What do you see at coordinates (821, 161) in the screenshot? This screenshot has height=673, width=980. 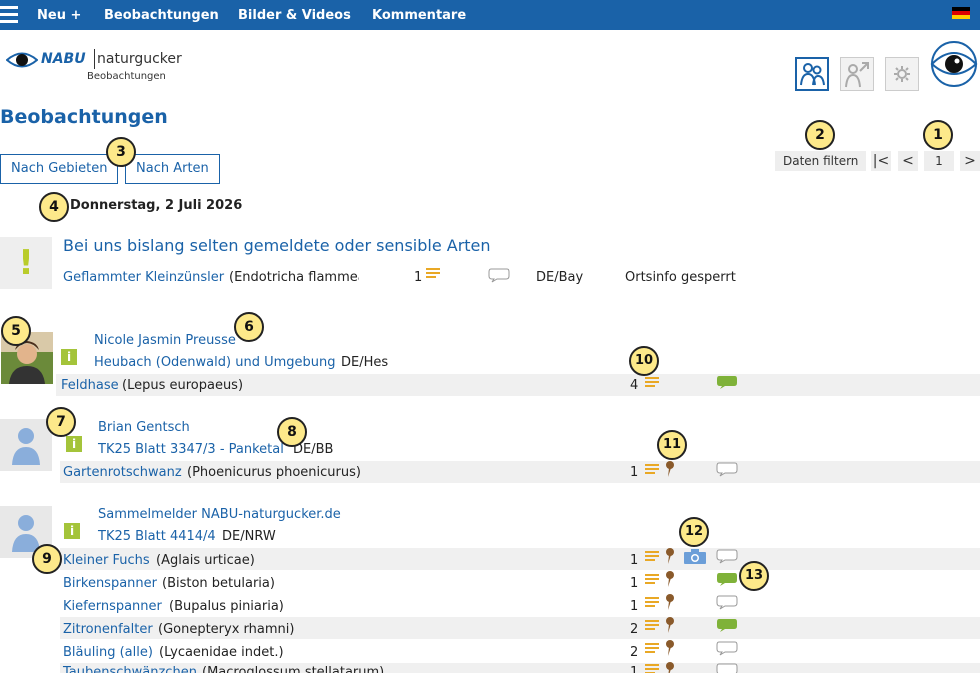 I see `filter-data-button: Daten filtern` at bounding box center [821, 161].